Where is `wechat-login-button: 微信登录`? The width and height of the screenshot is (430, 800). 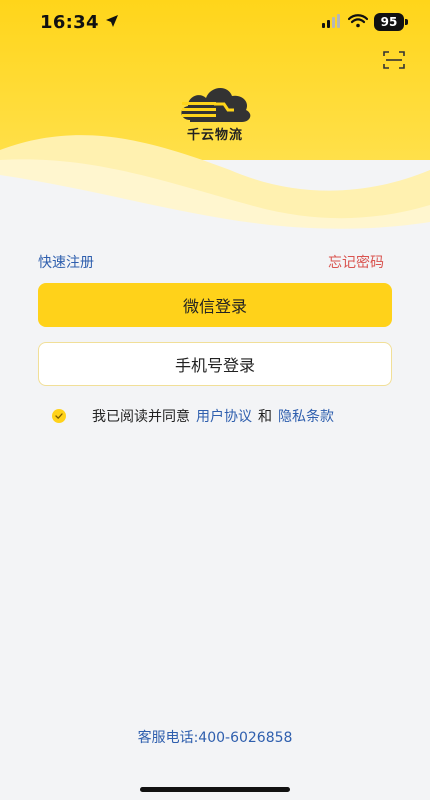 wechat-login-button: 微信登录 is located at coordinates (215, 305).